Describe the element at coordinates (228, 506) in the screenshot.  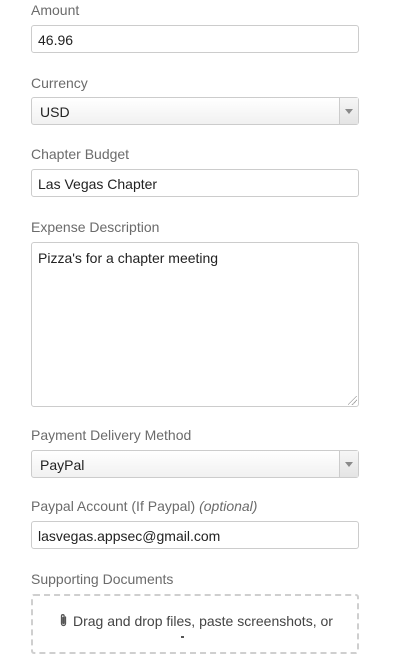
I see `optional-note: (optional)` at that location.